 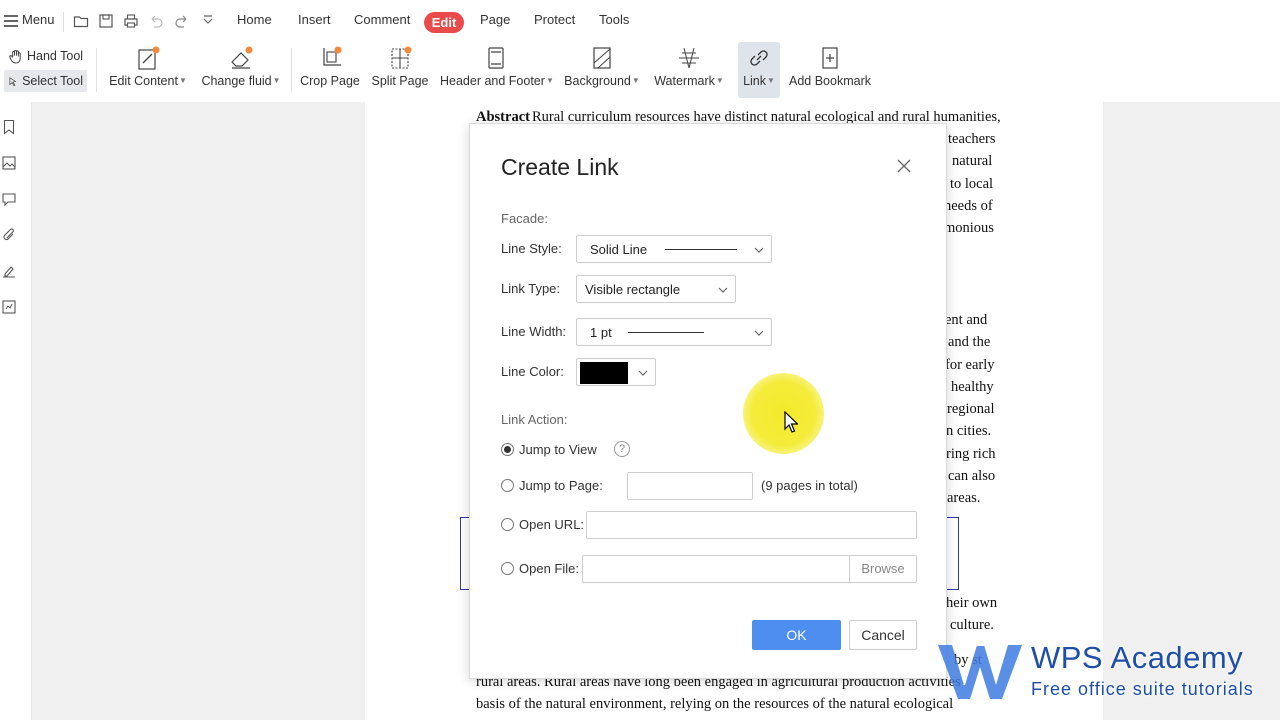 I want to click on document-line: ring rich, so click(x=971, y=454).